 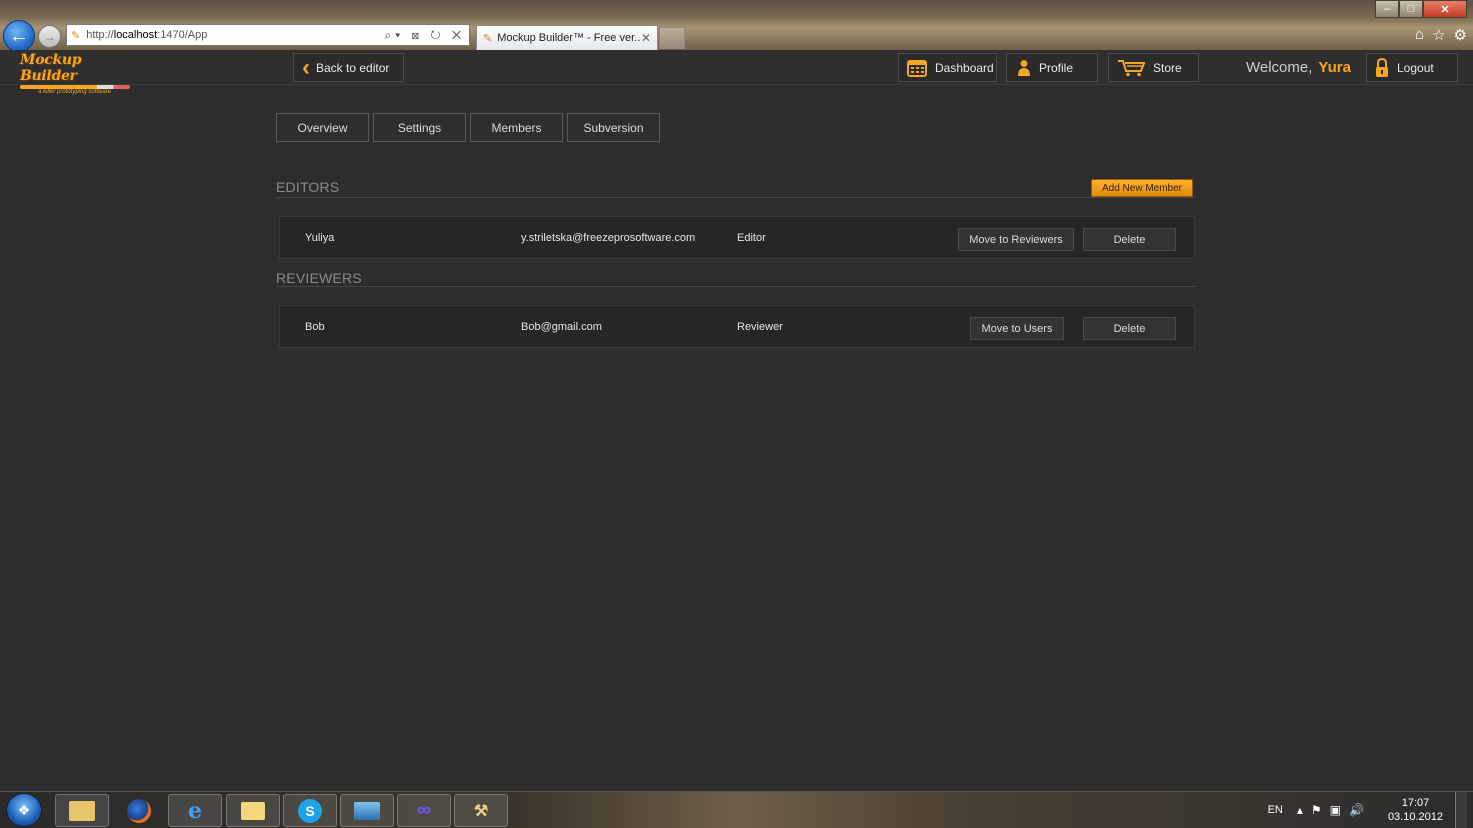 What do you see at coordinates (488, 38) in the screenshot?
I see `tab-favicon-icon: ✎` at bounding box center [488, 38].